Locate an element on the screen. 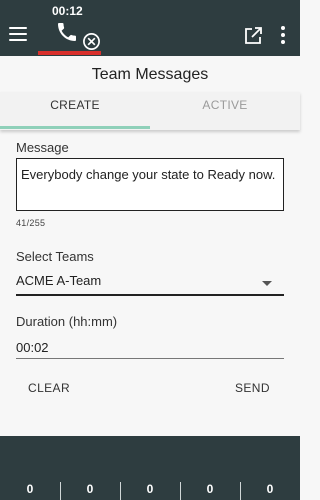 This screenshot has width=320, height=500. stats-bar: 0 0 0 0 0 is located at coordinates (150, 468).